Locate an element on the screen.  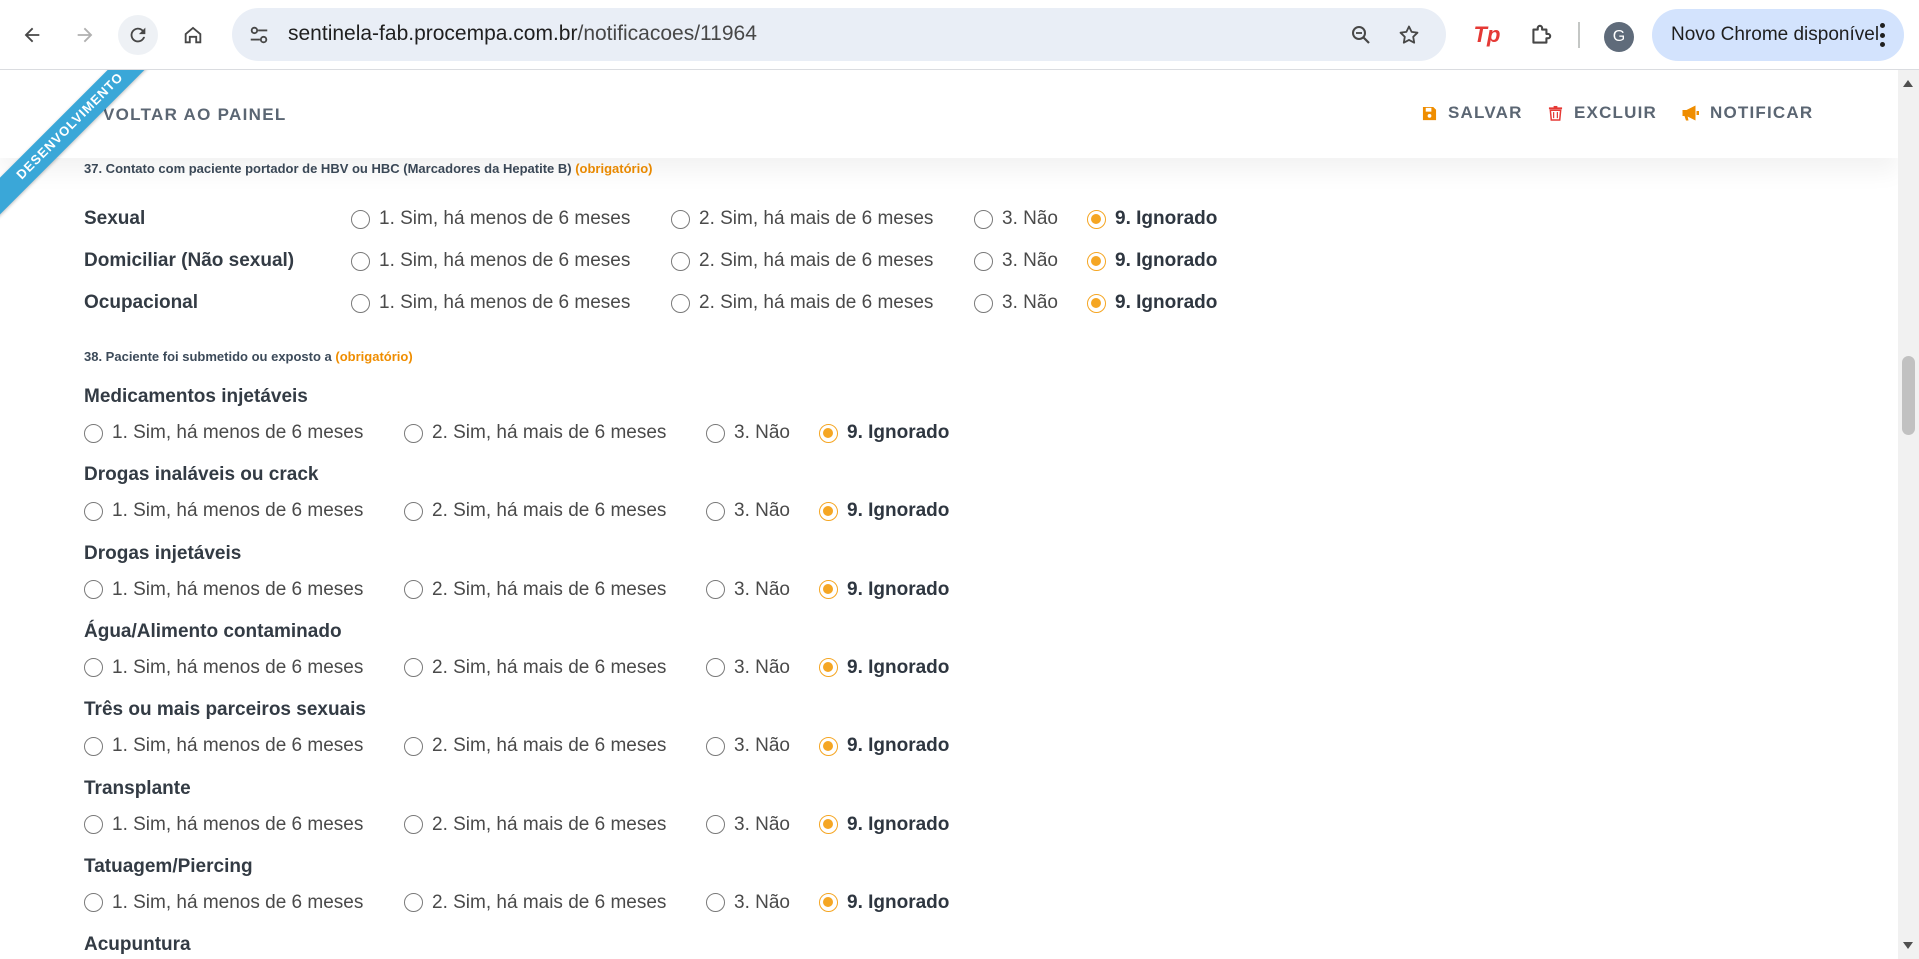
q38-tres-ou-mais-parceiros-sexuais-option-2: 2. Sim, há mais de 6 meses is located at coordinates (535, 746).